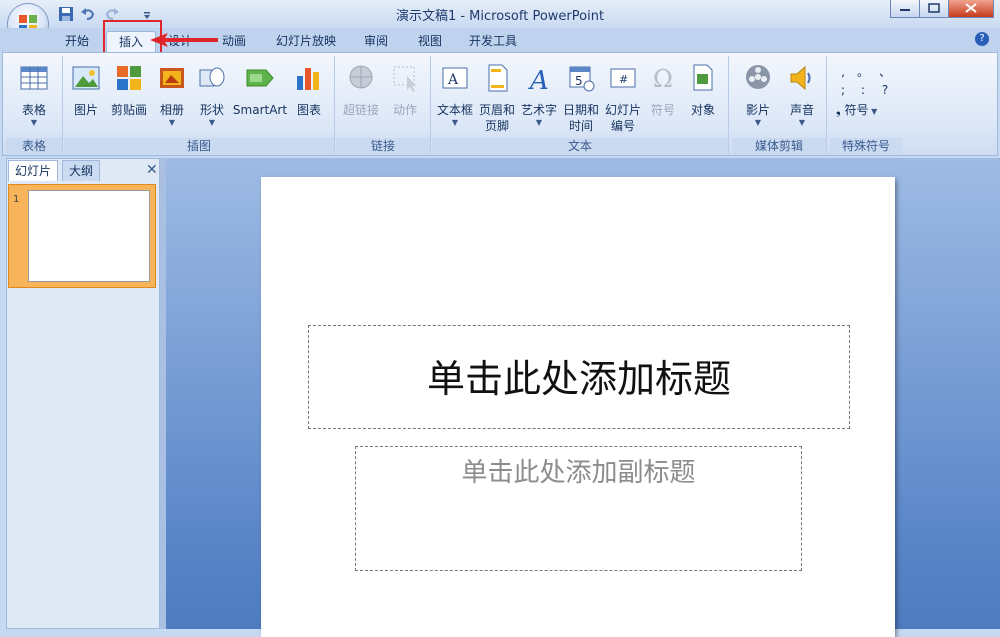 Image resolution: width=1000 pixels, height=637 pixels. I want to click on minimize-button, so click(905, 9).